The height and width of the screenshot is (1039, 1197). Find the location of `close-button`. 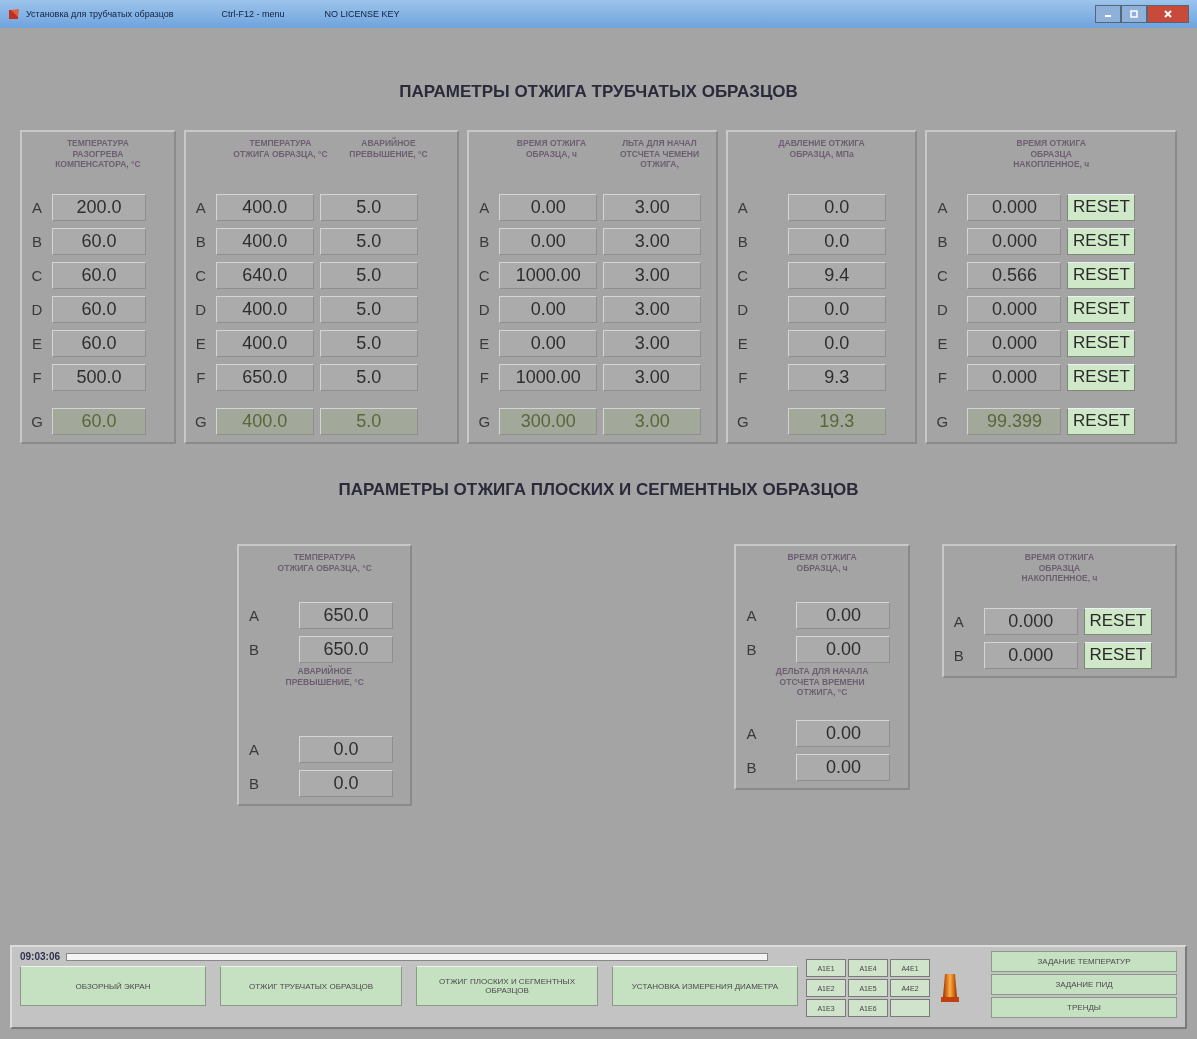

close-button is located at coordinates (1168, 14).